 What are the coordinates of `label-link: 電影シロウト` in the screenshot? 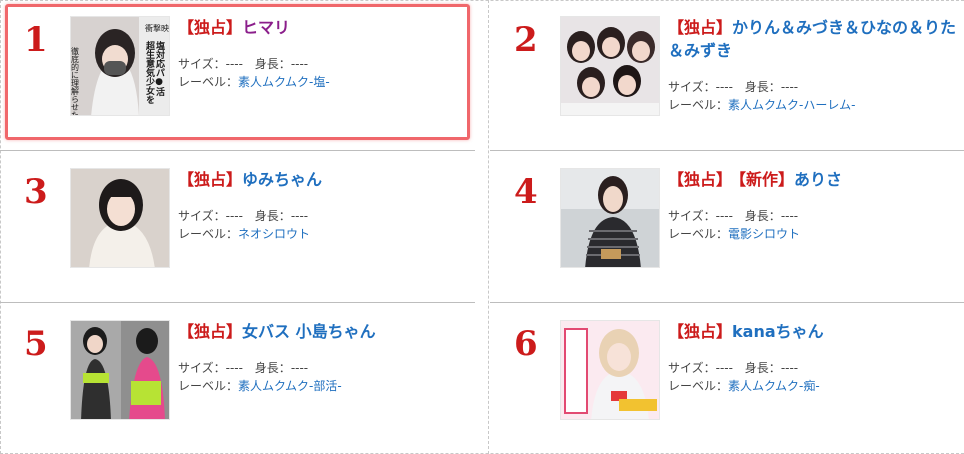 It's located at (764, 234).